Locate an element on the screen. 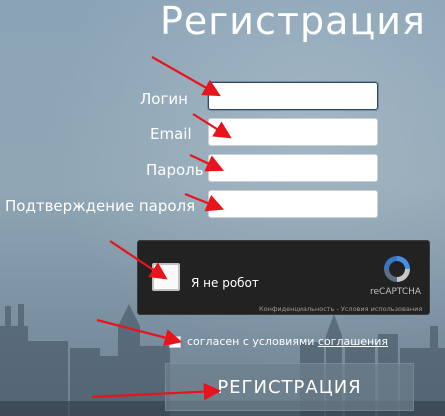  recaptcha-label: Я не робот is located at coordinates (225, 283).